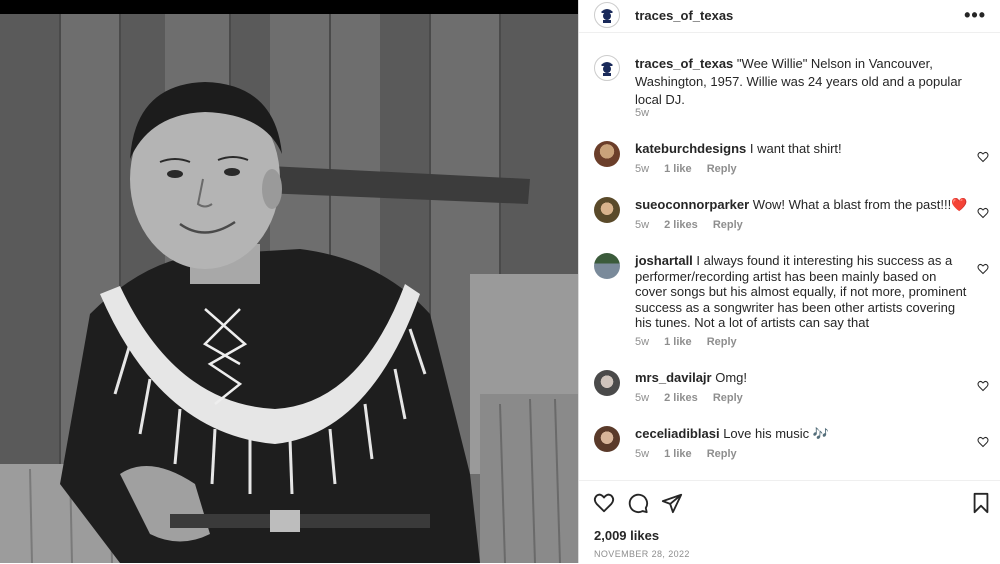 The image size is (1000, 564). What do you see at coordinates (607, 68) in the screenshot?
I see `caption-author-avatar` at bounding box center [607, 68].